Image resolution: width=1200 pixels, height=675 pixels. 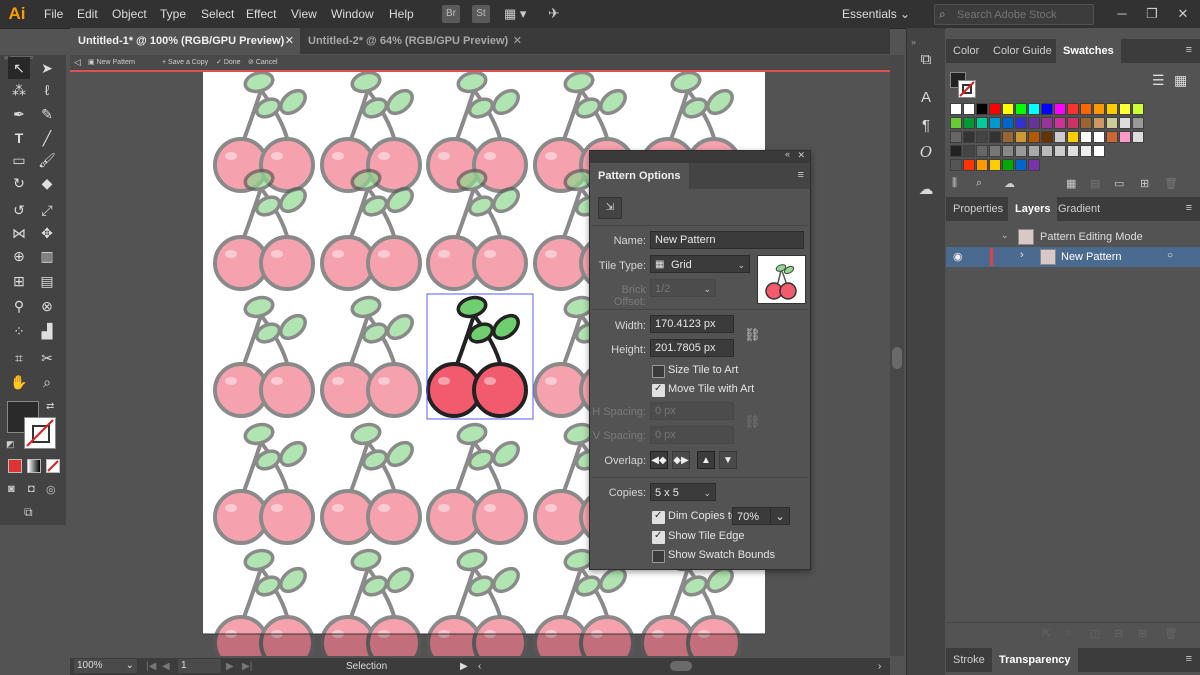 I want to click on hscroll-left-icon: ‹, so click(x=479, y=666).